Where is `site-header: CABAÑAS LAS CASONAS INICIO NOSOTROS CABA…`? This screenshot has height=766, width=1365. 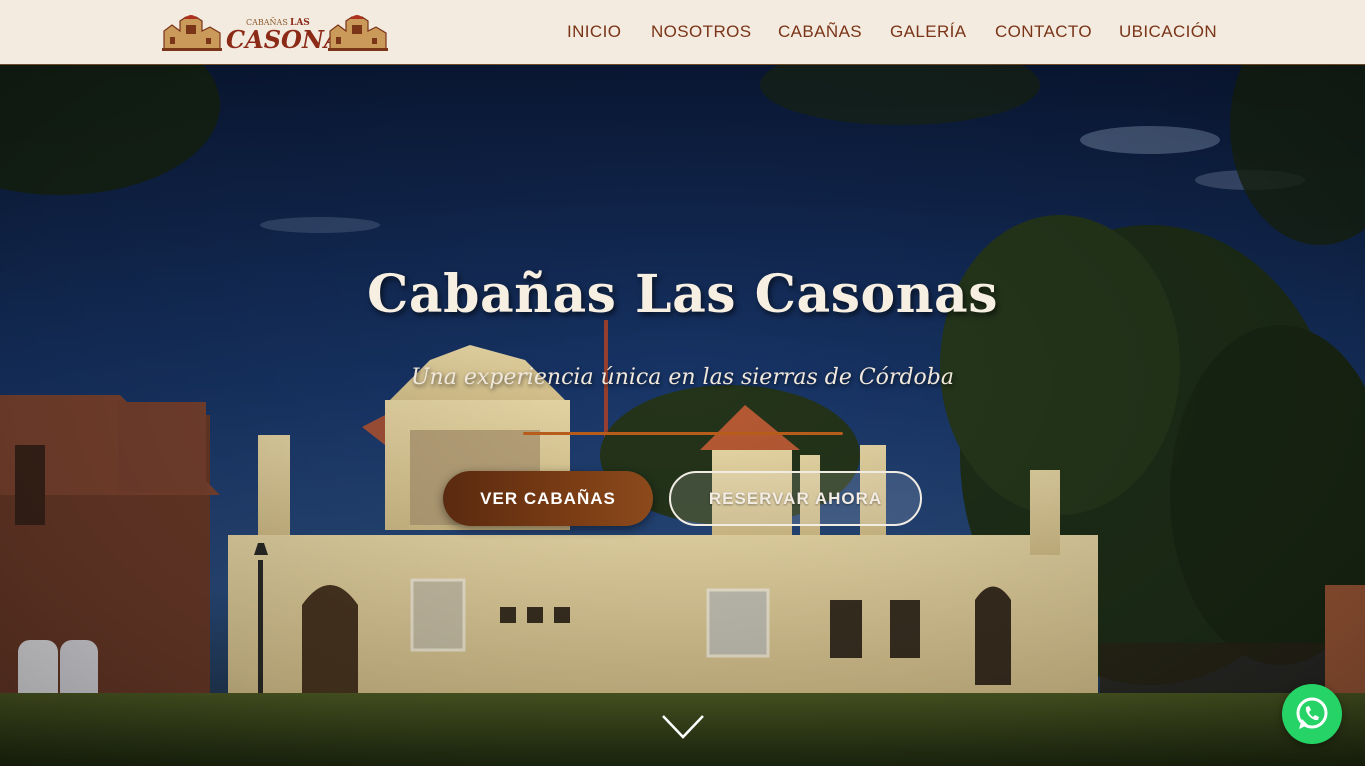
site-header: CABAÑAS LAS CASONAS INICIO NOSOTROS CABA… is located at coordinates (682, 32).